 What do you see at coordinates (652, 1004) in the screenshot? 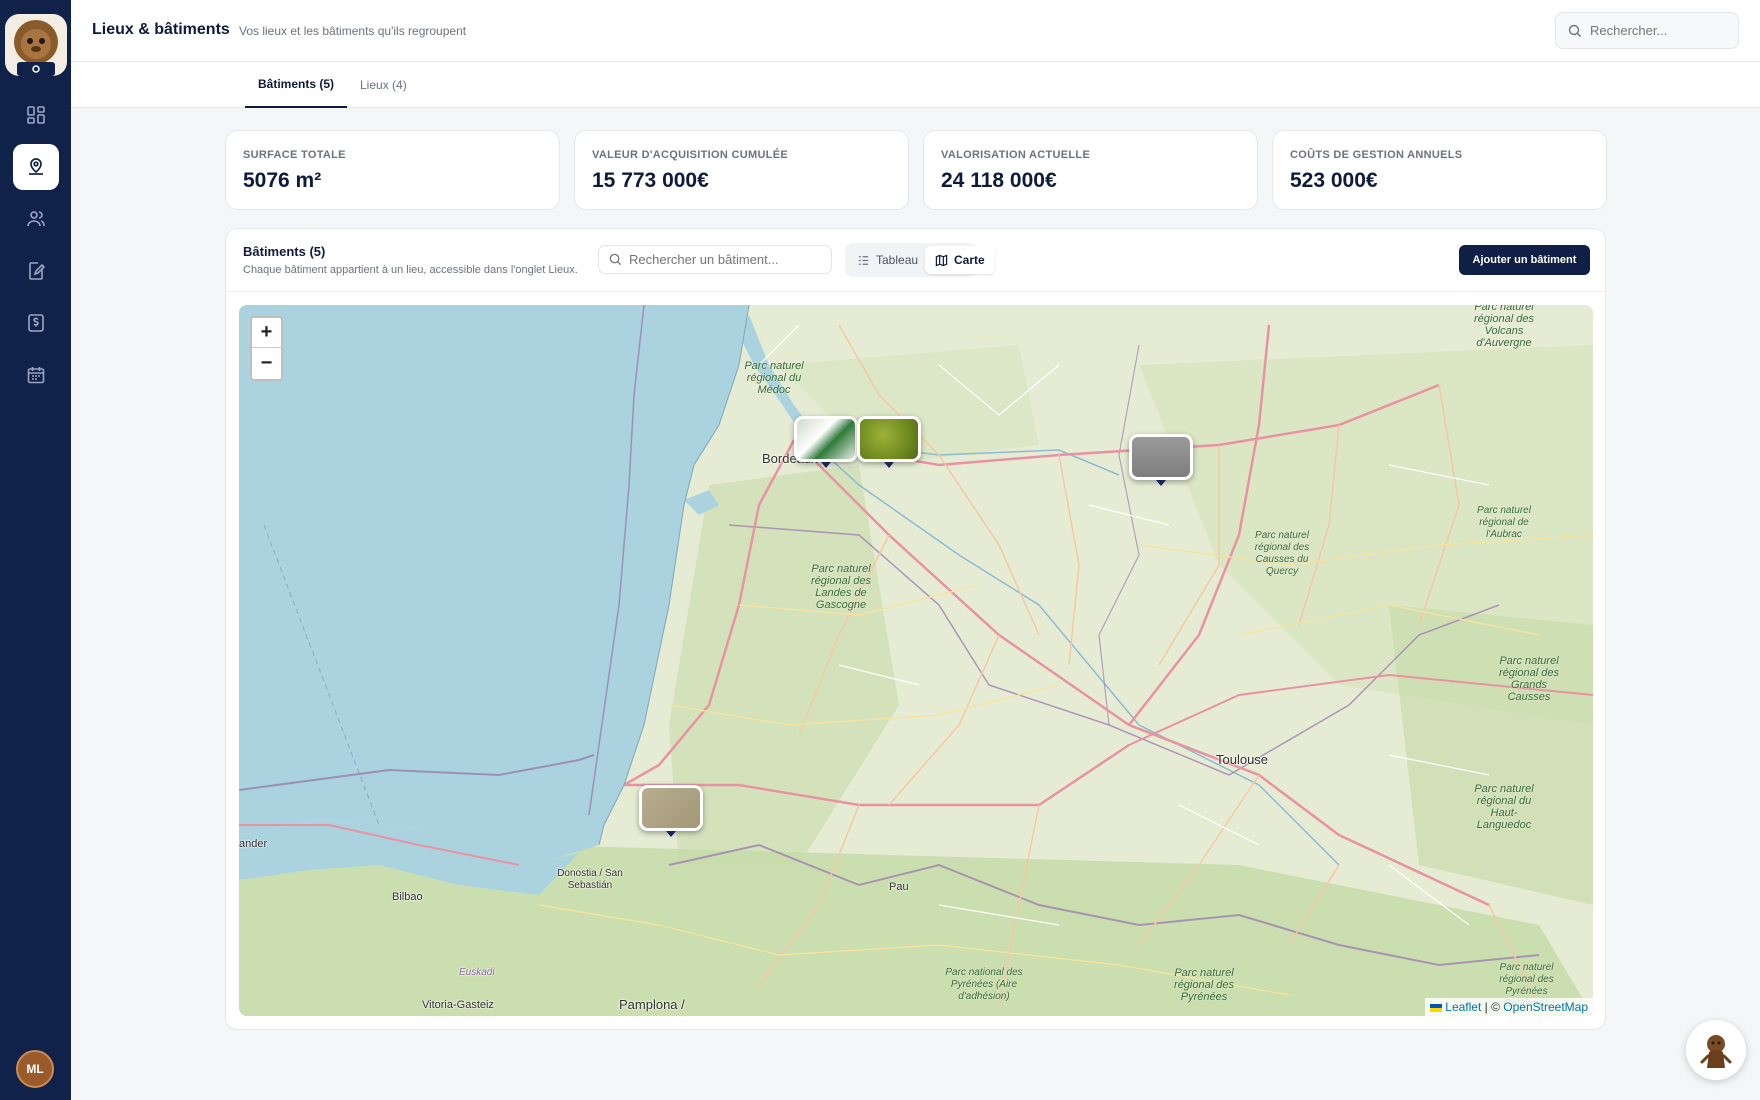
I see `map-label-pamplona: Pamplona /` at bounding box center [652, 1004].